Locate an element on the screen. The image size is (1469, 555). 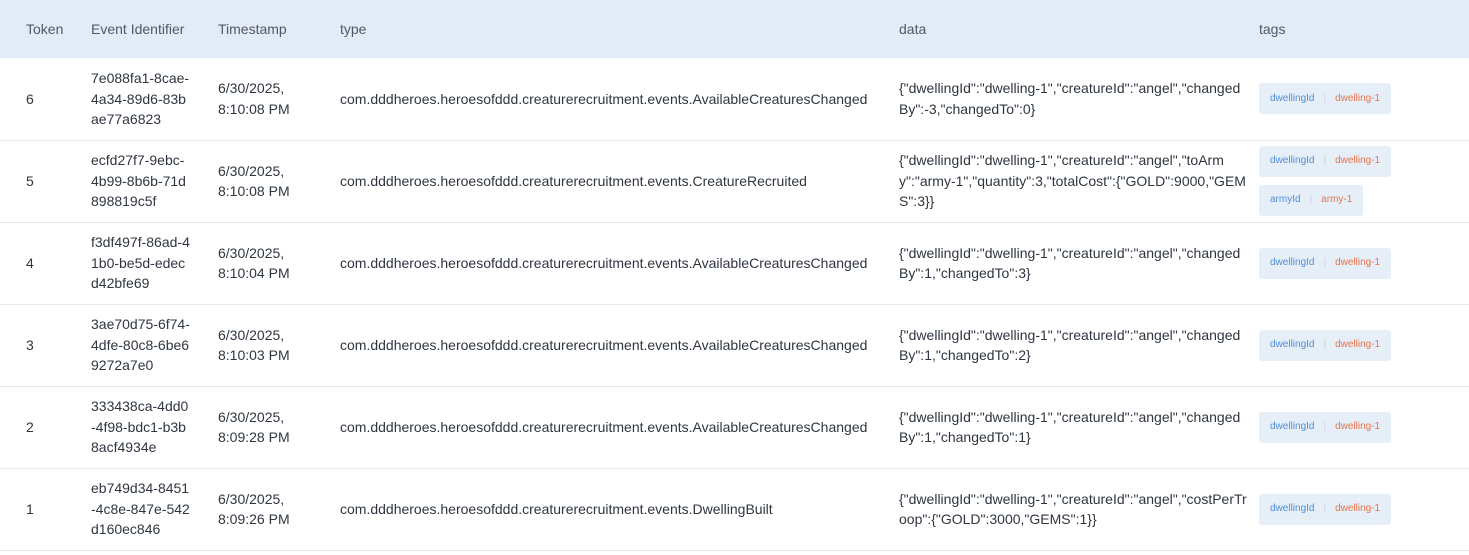
timestamp-time: 8:10:04 PM is located at coordinates (254, 273).